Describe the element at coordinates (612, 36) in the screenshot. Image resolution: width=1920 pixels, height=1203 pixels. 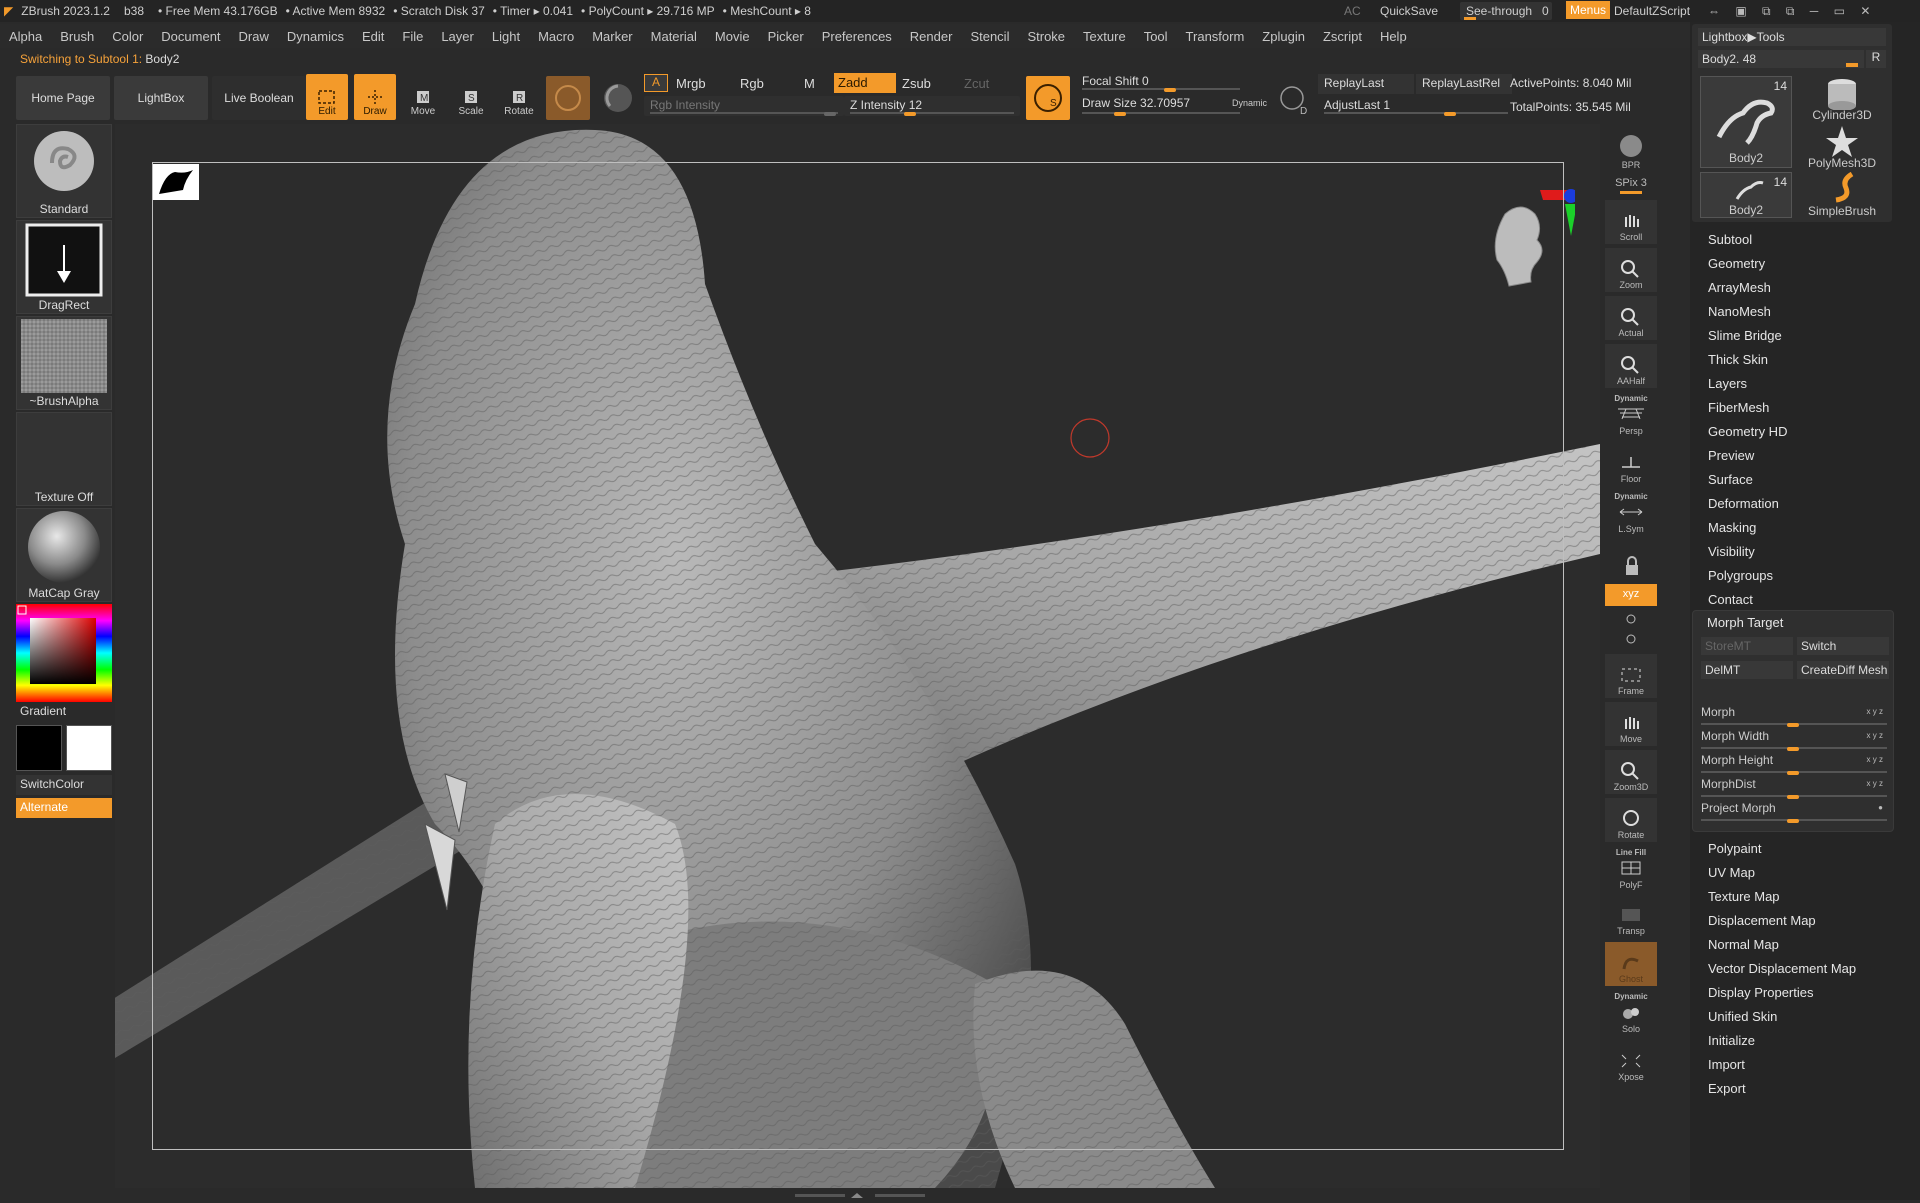
I see `menu-marker: Marker` at that location.